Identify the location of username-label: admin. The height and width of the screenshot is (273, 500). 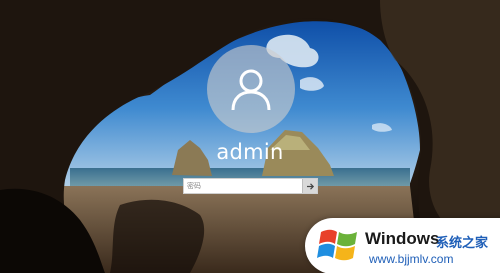
(250, 152).